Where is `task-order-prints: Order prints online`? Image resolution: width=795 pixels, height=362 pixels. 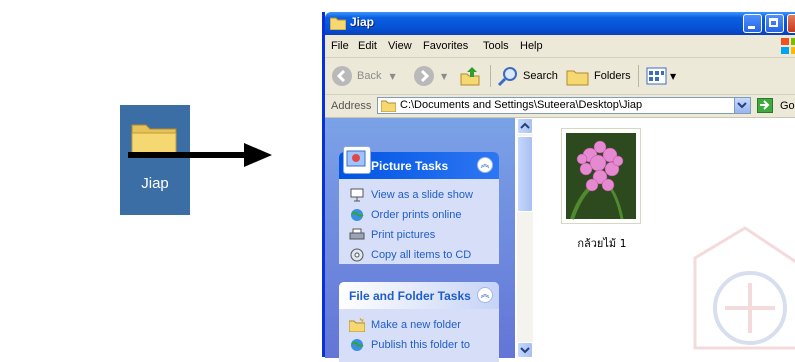
task-order-prints: Order prints online is located at coordinates (419, 215).